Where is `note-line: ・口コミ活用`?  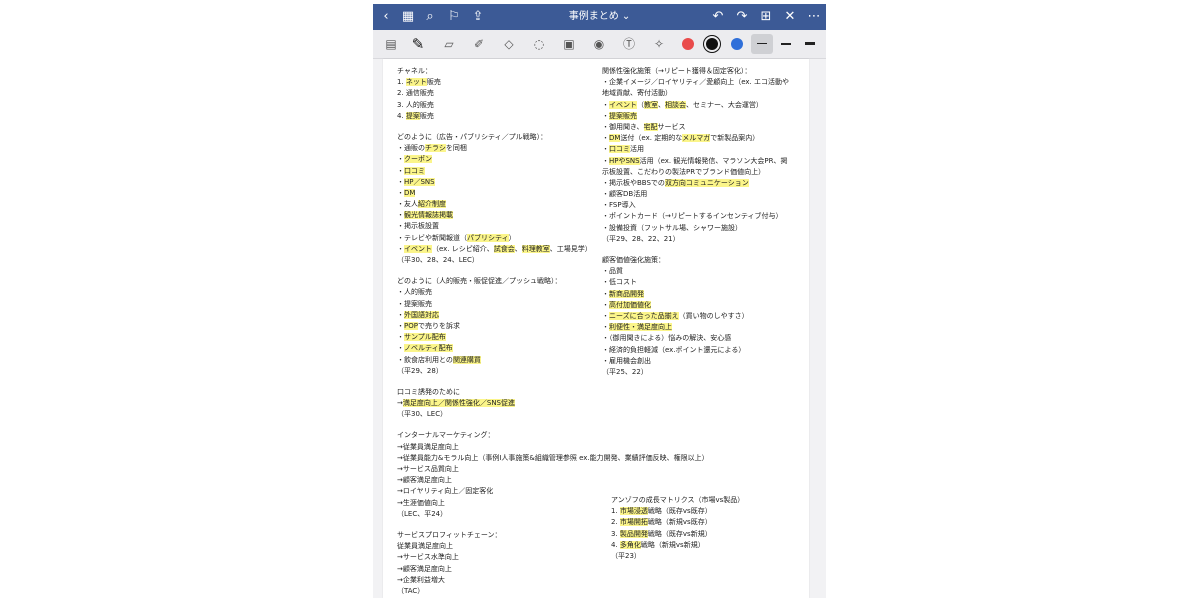 note-line: ・口コミ活用 is located at coordinates (704, 149).